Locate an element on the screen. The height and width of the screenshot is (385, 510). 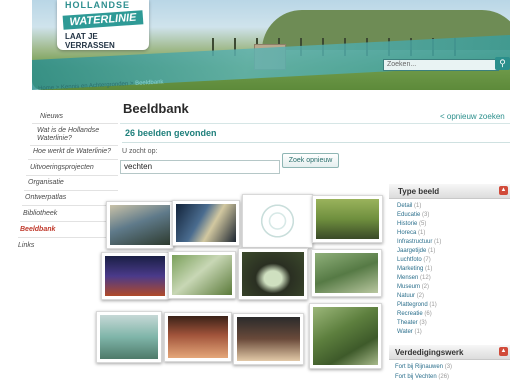
sidebar-item-uitvoeringsprojecten: Uitvoeringsprojecten is located at coordinates (62, 167).